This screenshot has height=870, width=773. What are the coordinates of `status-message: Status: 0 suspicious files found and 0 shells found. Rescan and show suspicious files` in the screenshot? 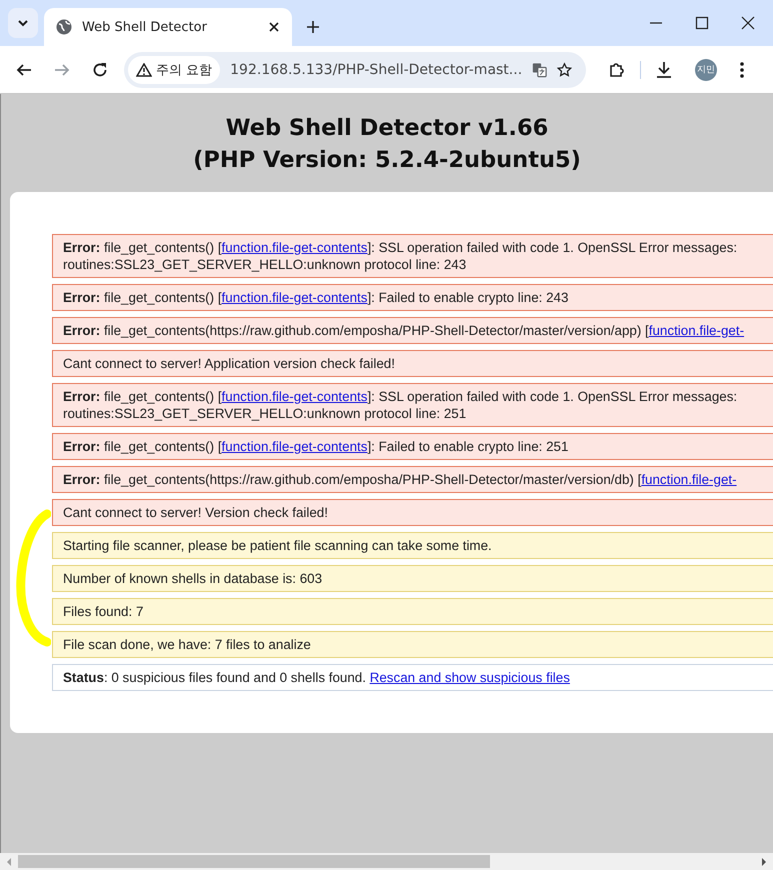 It's located at (412, 677).